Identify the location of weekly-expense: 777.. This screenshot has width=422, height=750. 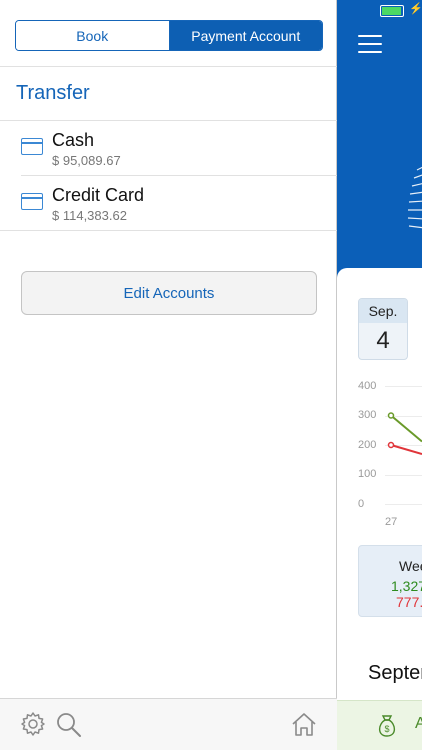
(409, 602).